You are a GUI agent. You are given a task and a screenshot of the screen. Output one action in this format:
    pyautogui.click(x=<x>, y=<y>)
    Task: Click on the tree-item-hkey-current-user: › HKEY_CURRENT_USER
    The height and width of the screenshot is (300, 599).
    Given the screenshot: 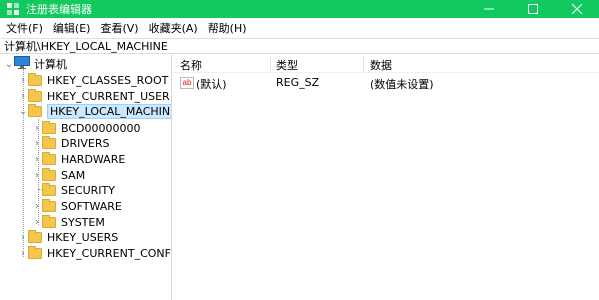 What is the action you would take?
    pyautogui.click(x=94, y=96)
    